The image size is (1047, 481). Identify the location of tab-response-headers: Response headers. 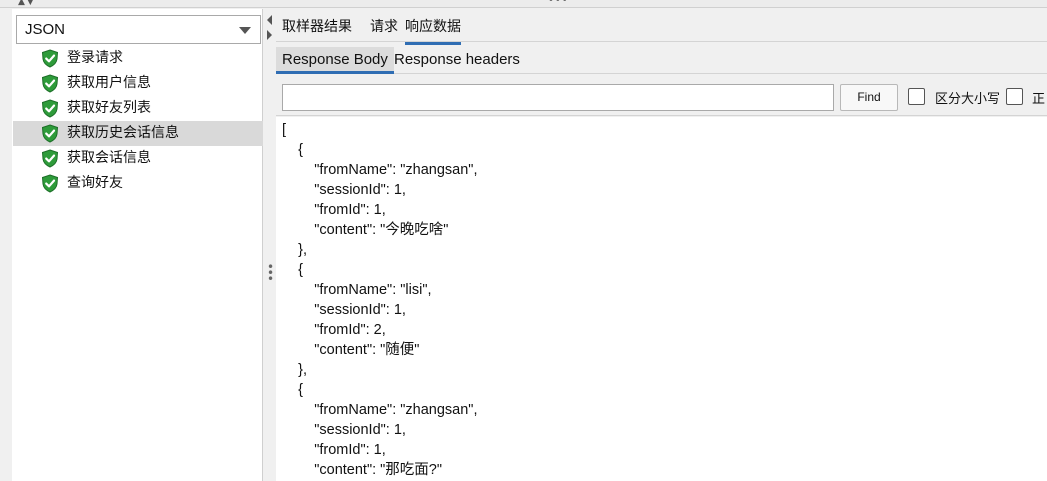
(457, 60).